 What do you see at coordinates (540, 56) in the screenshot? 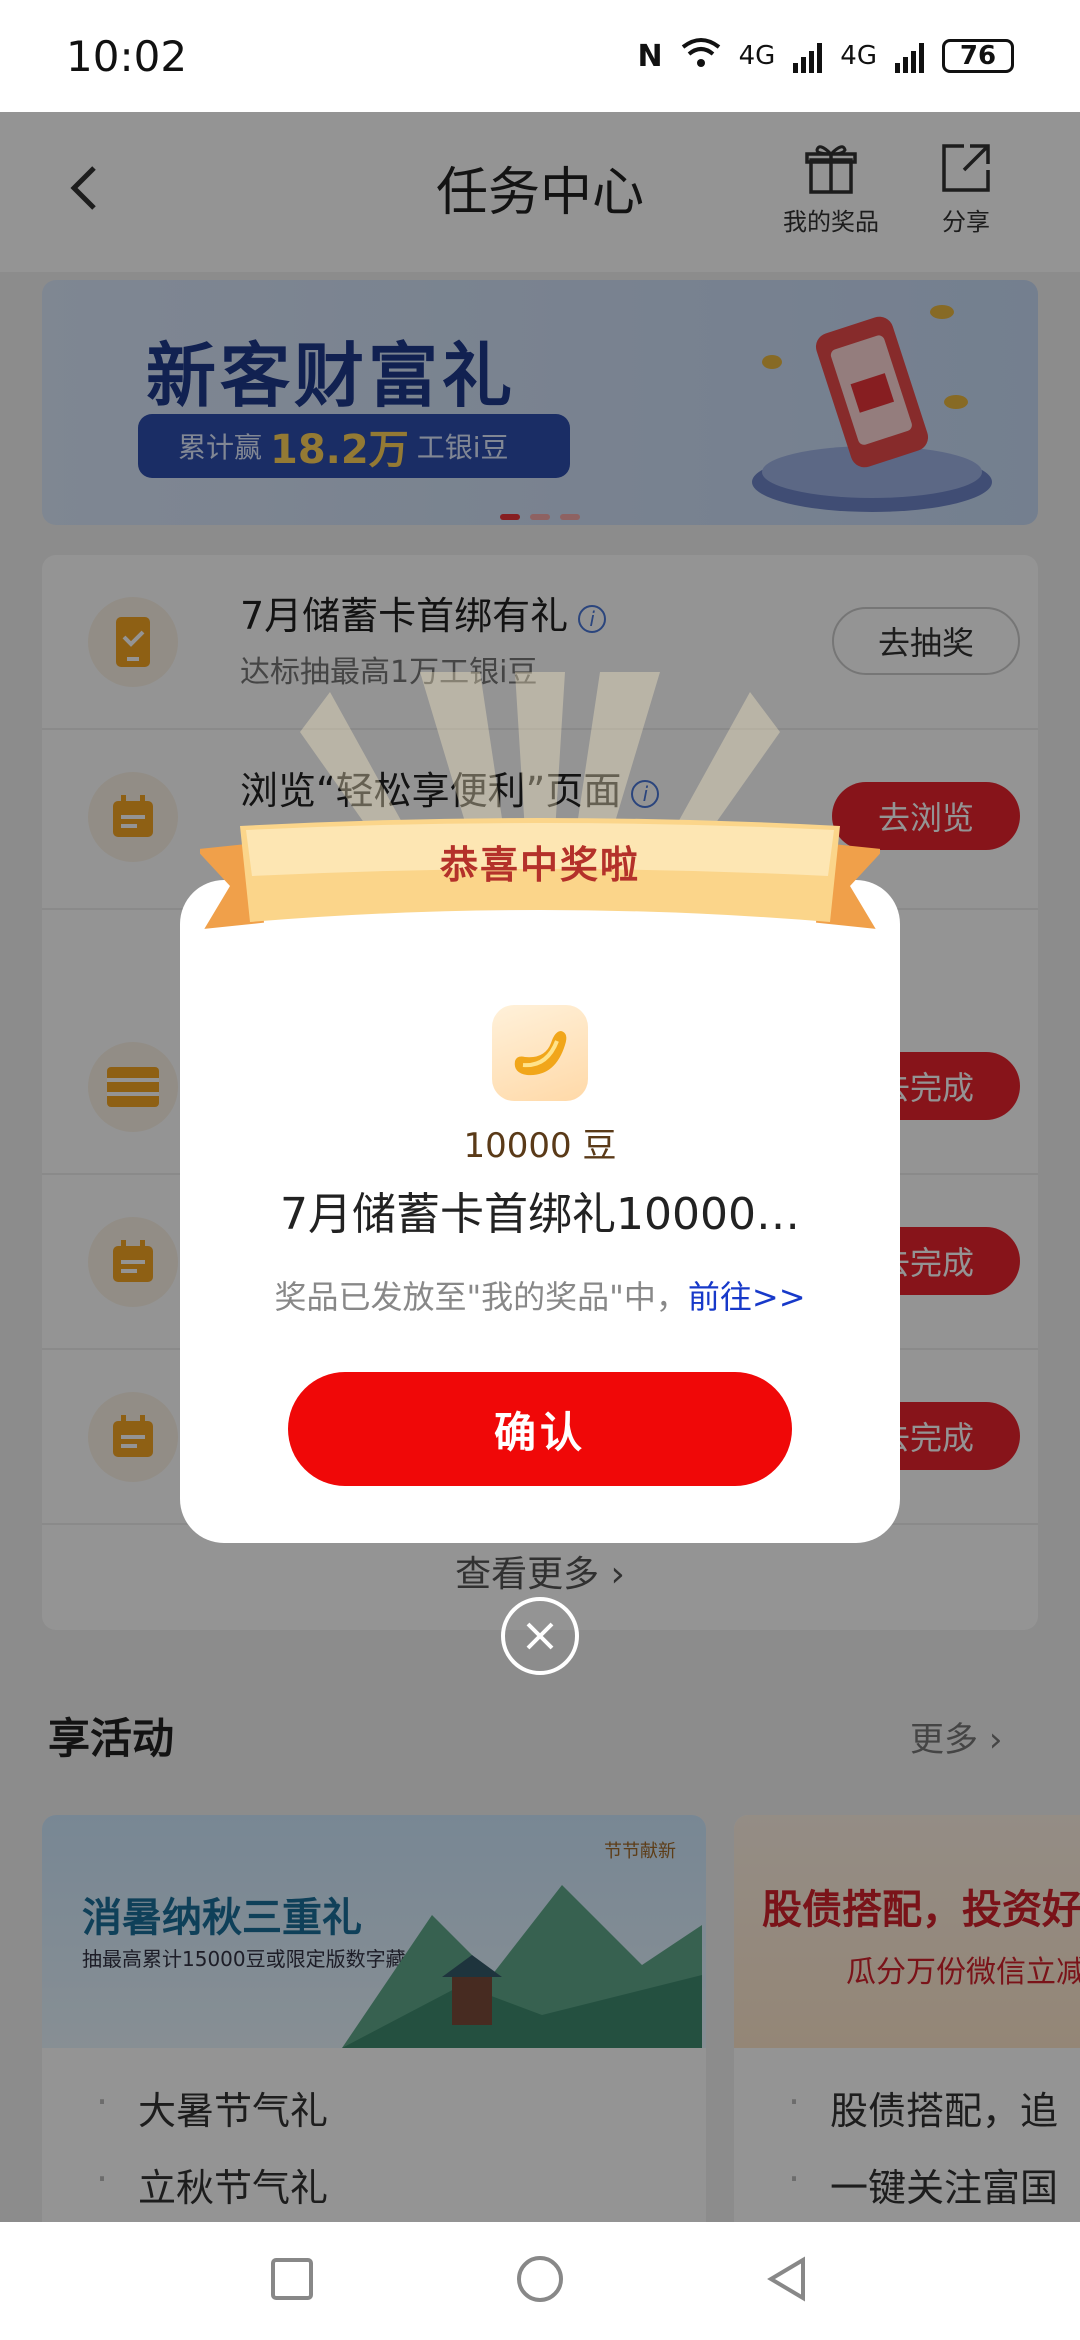
I see `status-bar: 10:02 N 4G 4G 76` at bounding box center [540, 56].